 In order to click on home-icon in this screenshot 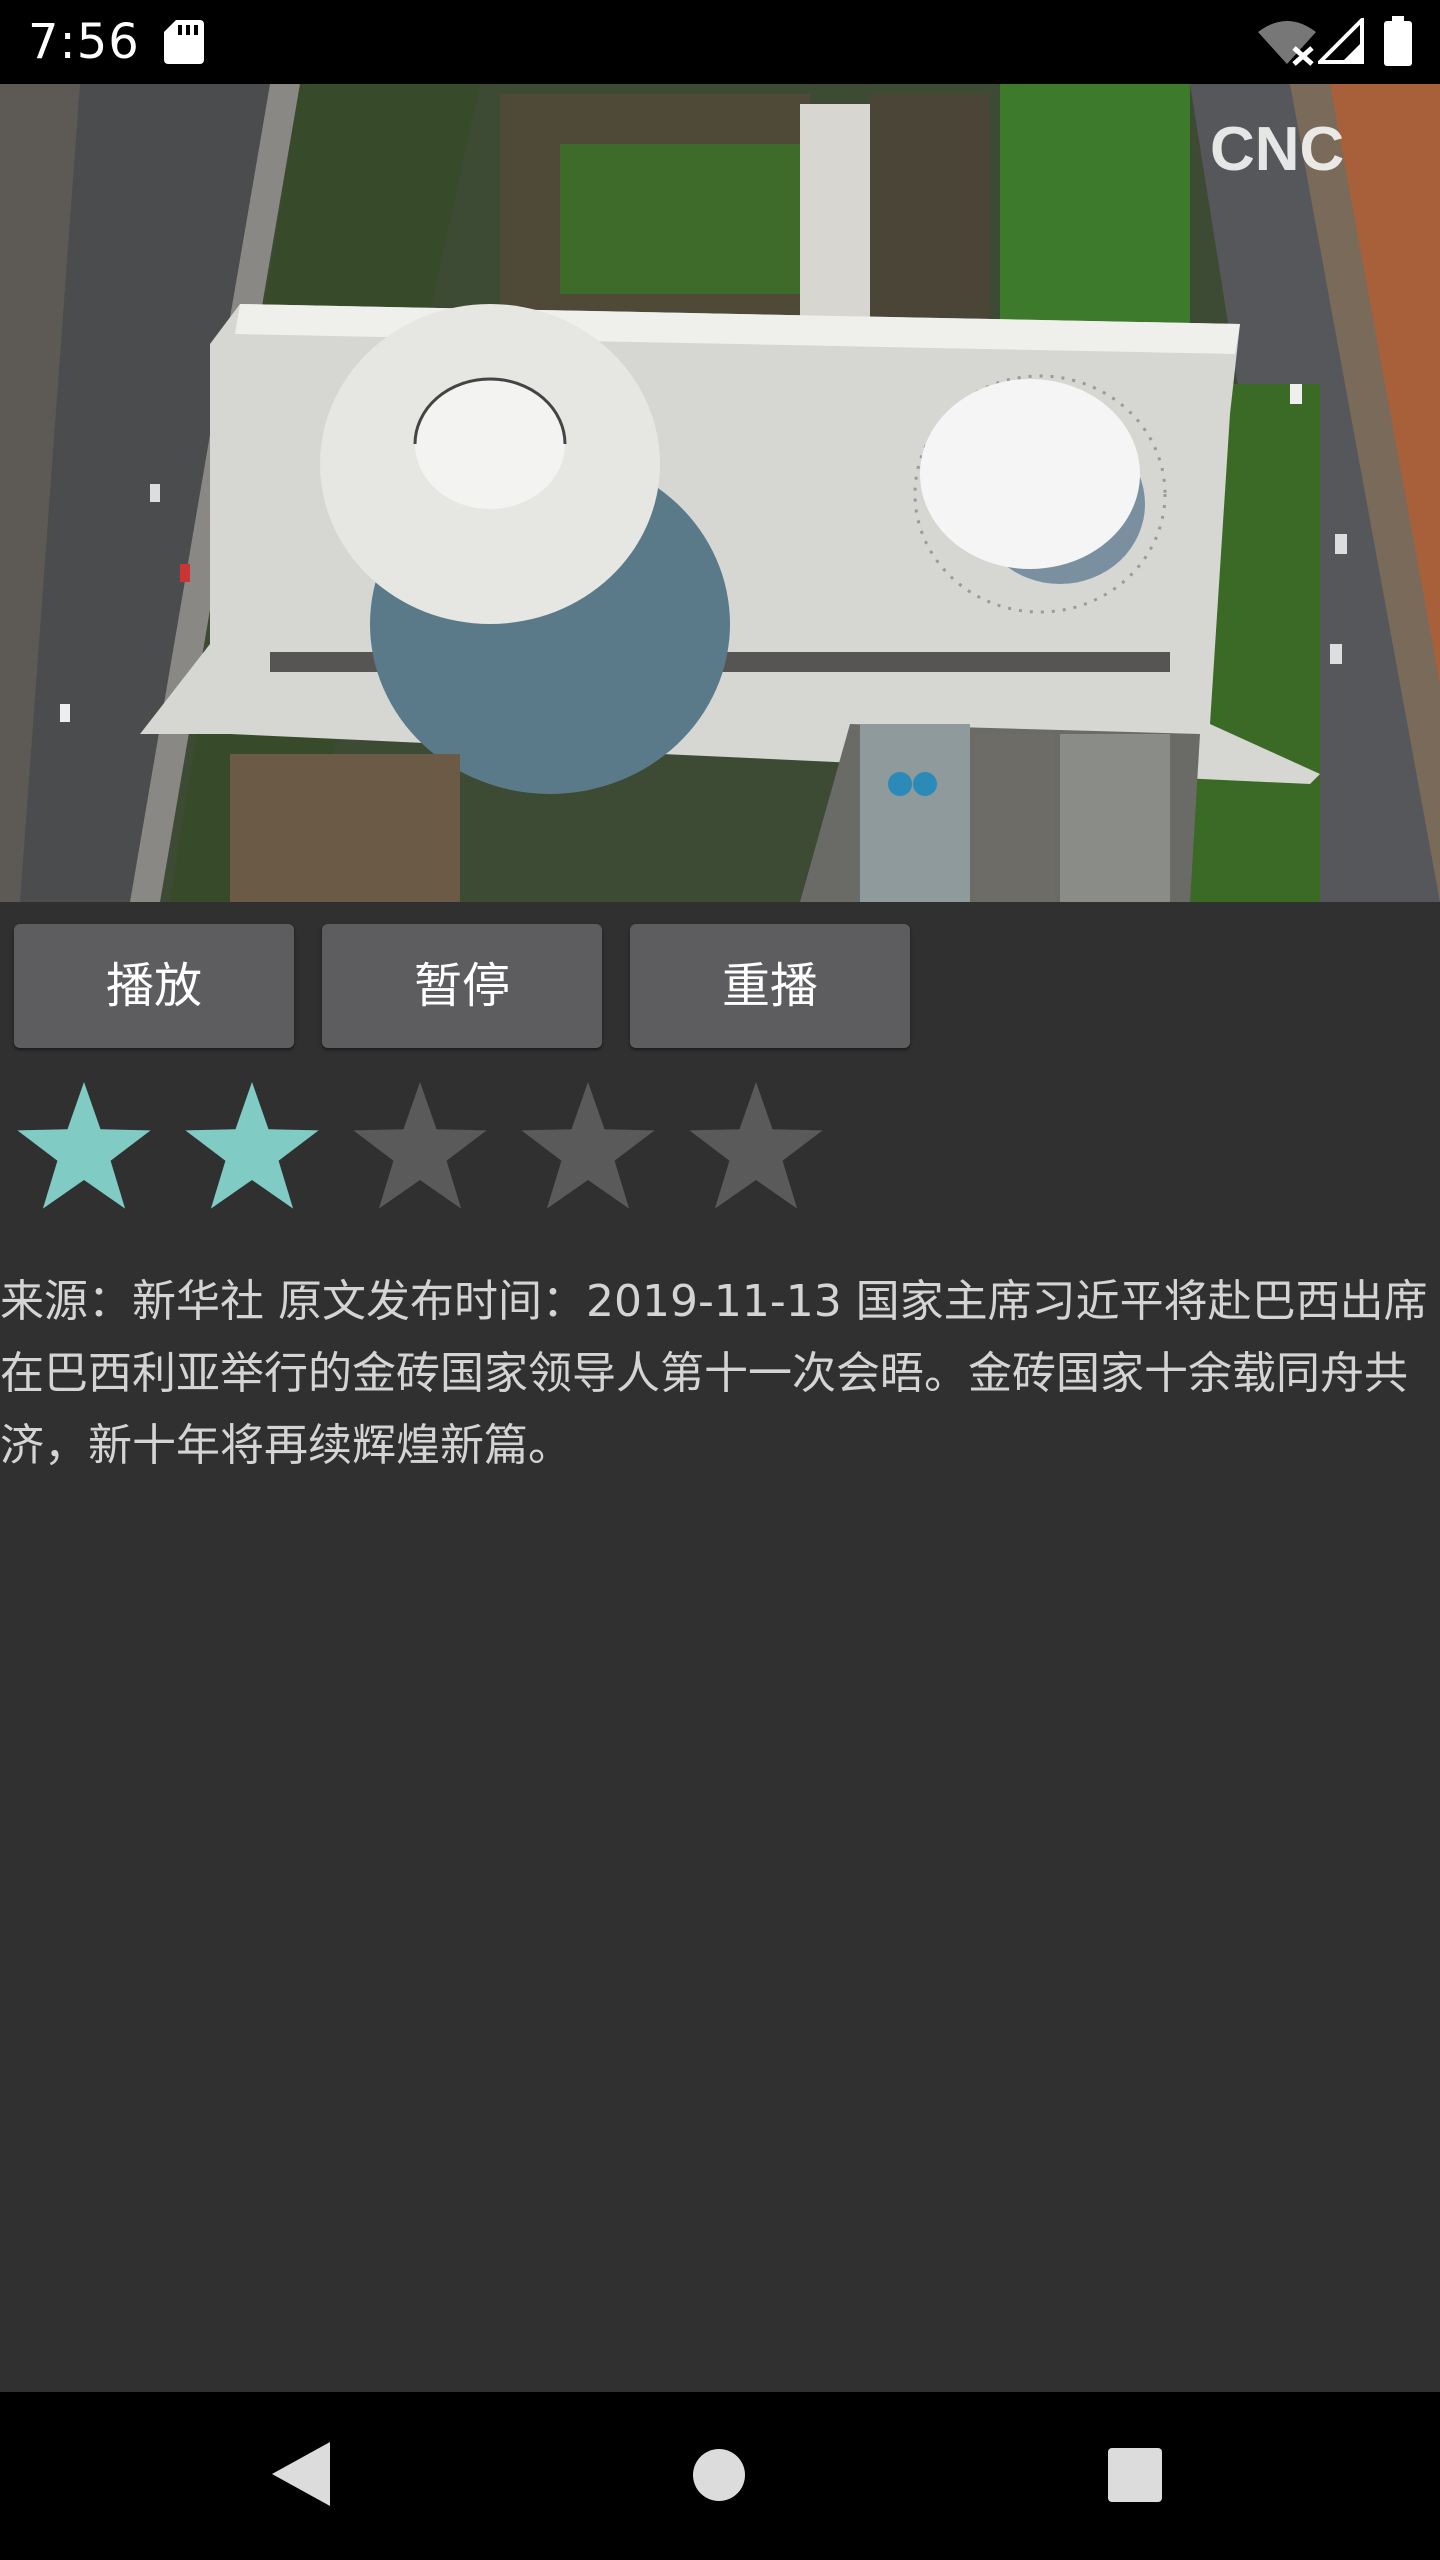, I will do `click(719, 2475)`.